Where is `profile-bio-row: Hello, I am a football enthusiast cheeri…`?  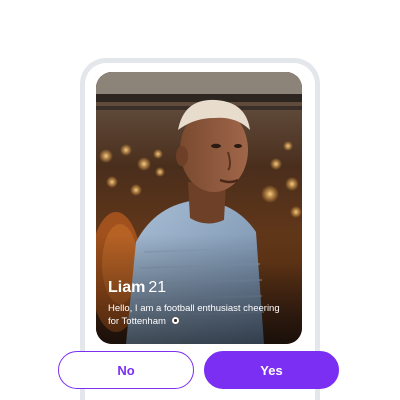
profile-bio-row: Hello, I am a football enthusiast cheeri… is located at coordinates (200, 315).